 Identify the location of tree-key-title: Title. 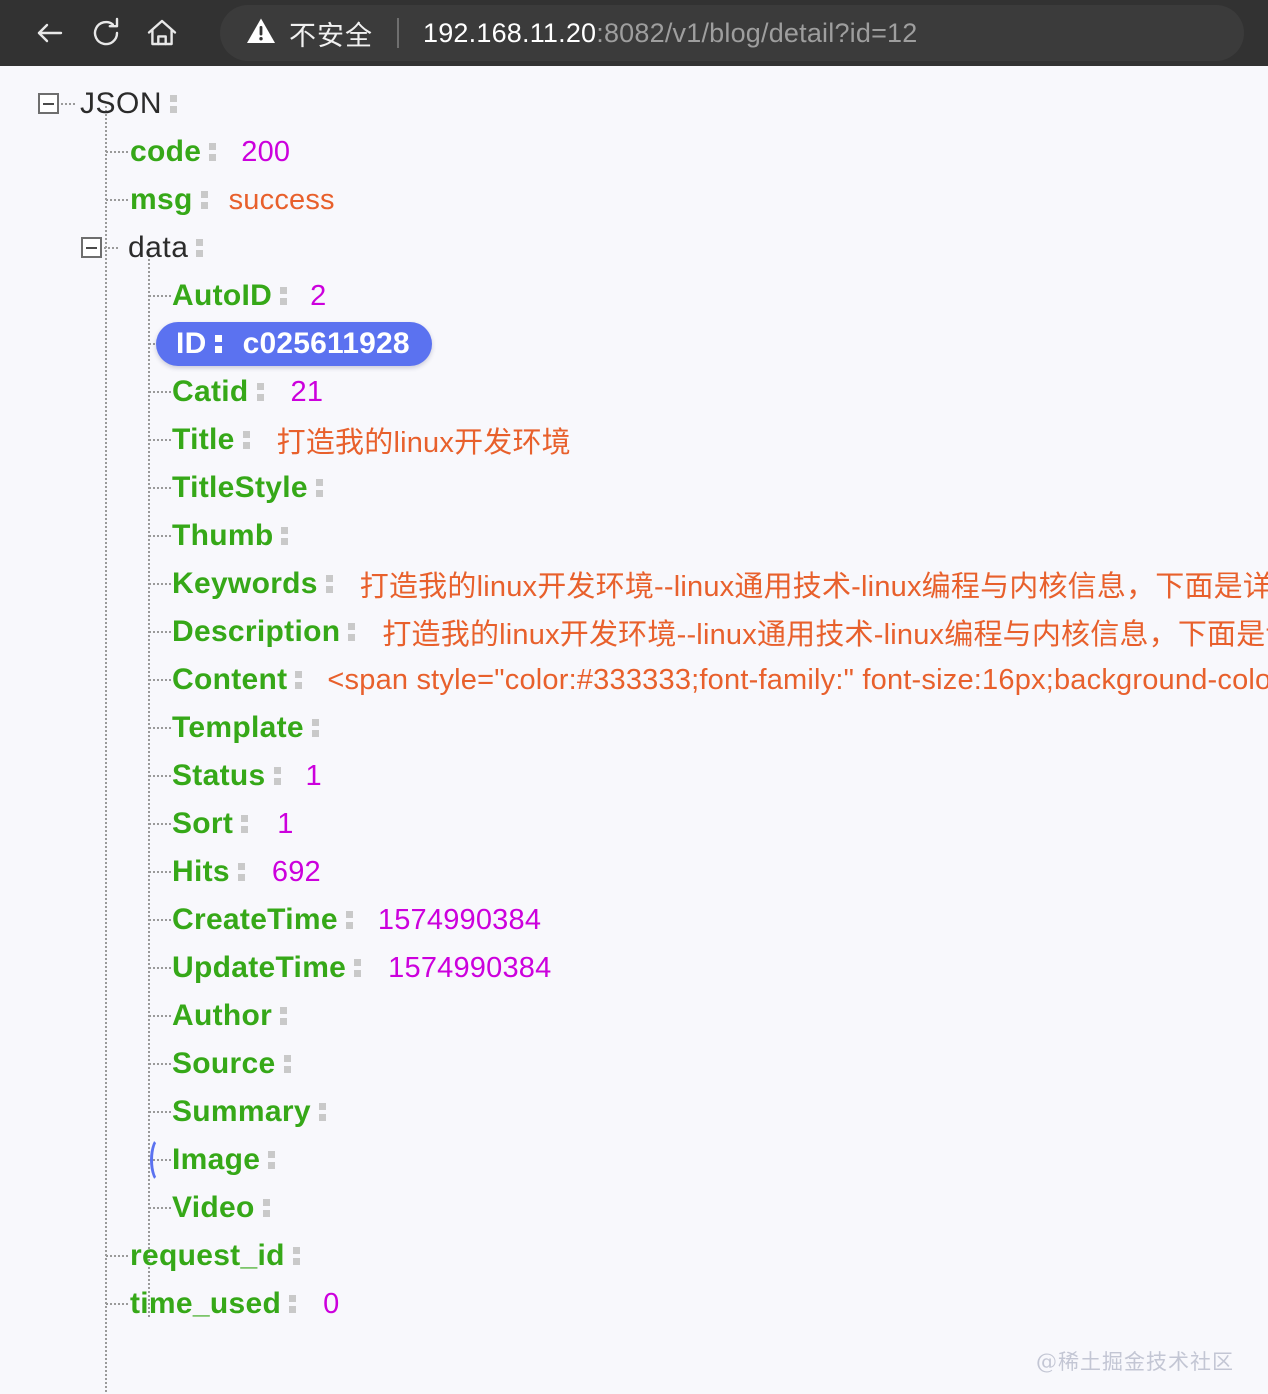
(203, 439).